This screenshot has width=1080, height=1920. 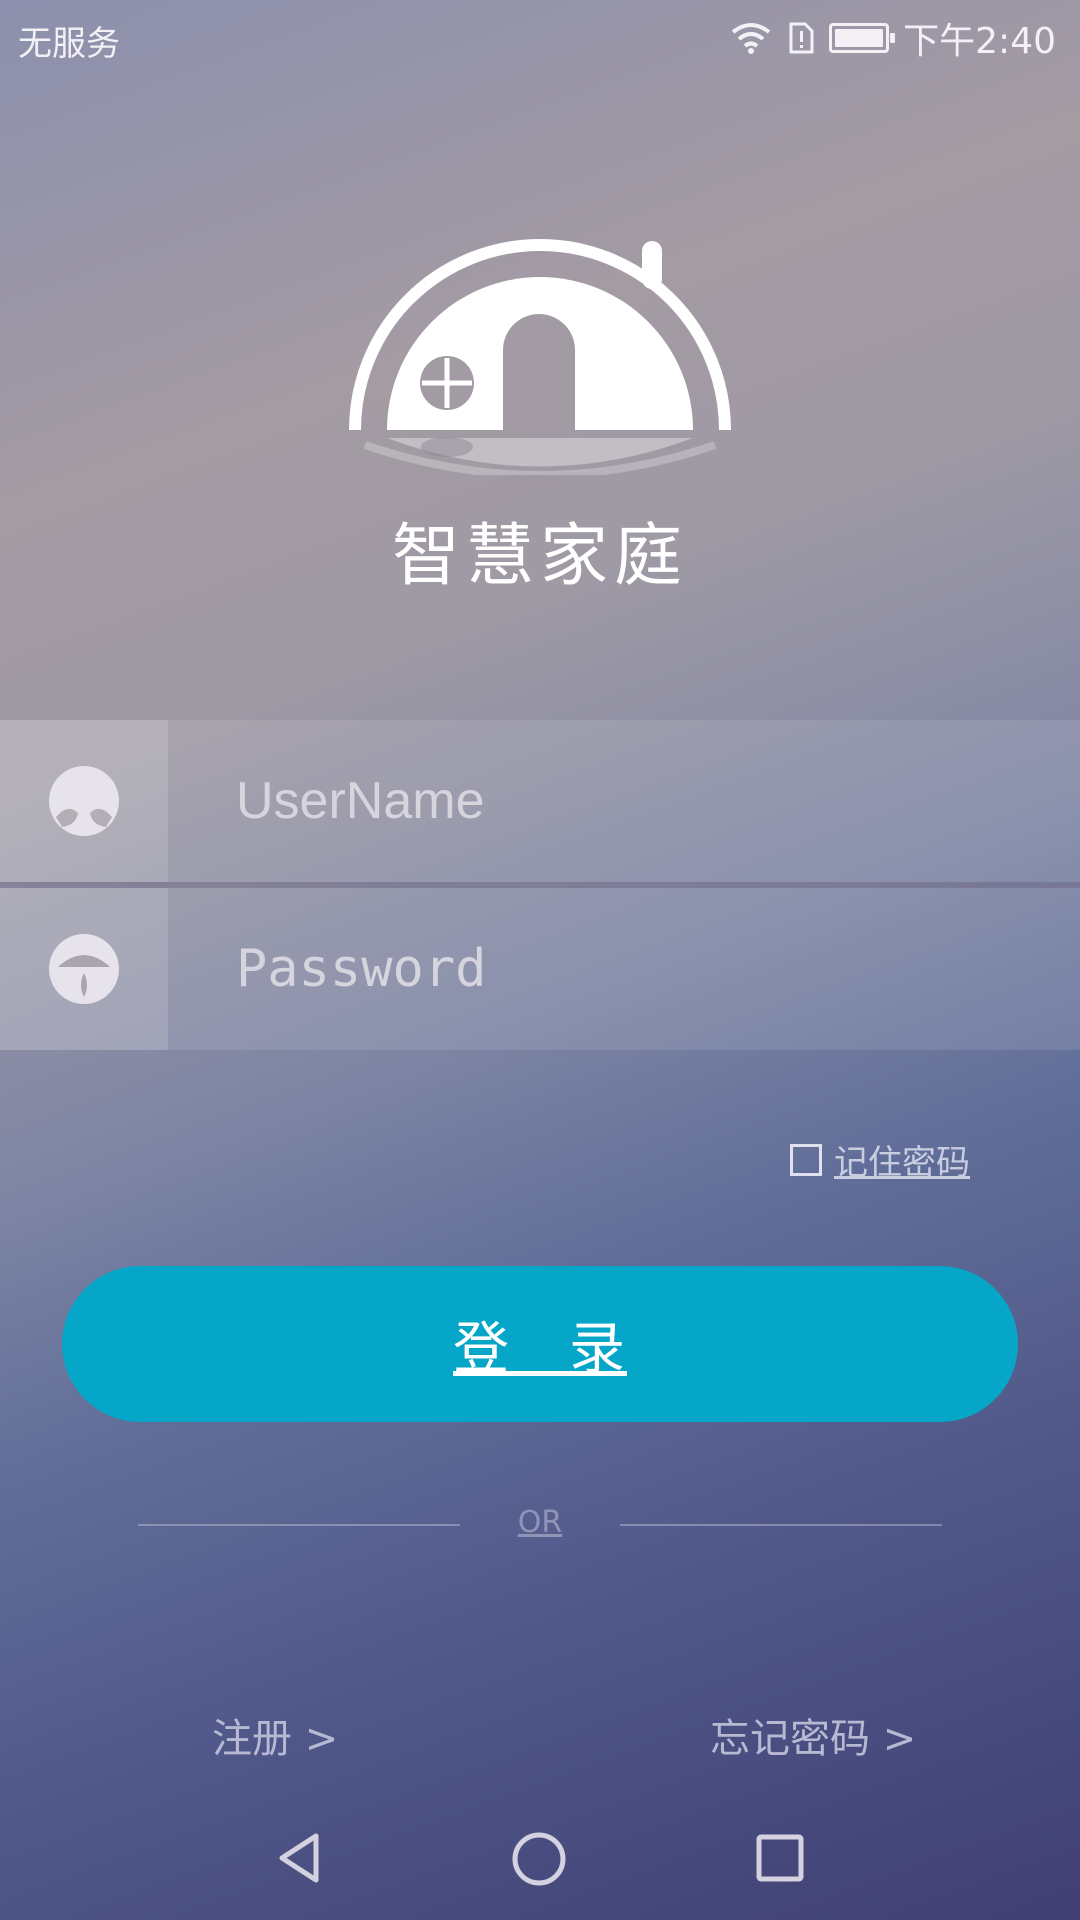 What do you see at coordinates (540, 38) in the screenshot?
I see `status-bar: 无服务 下午2:40` at bounding box center [540, 38].